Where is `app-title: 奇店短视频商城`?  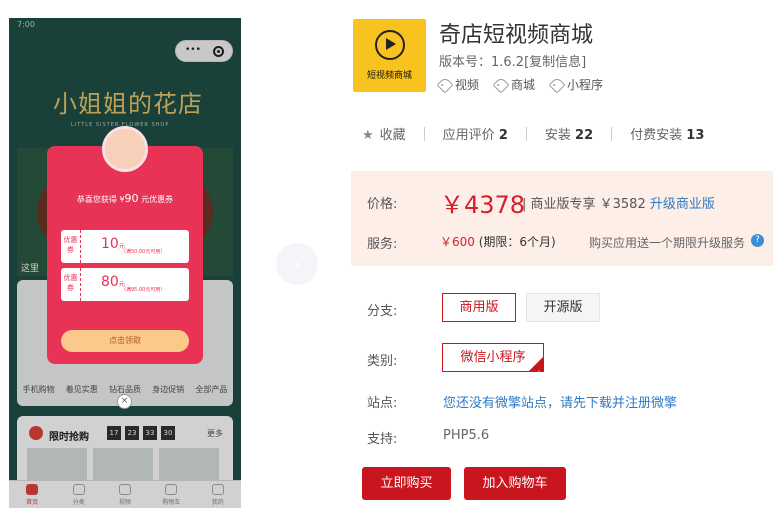
app-title: 奇店短视频商城 is located at coordinates (516, 35).